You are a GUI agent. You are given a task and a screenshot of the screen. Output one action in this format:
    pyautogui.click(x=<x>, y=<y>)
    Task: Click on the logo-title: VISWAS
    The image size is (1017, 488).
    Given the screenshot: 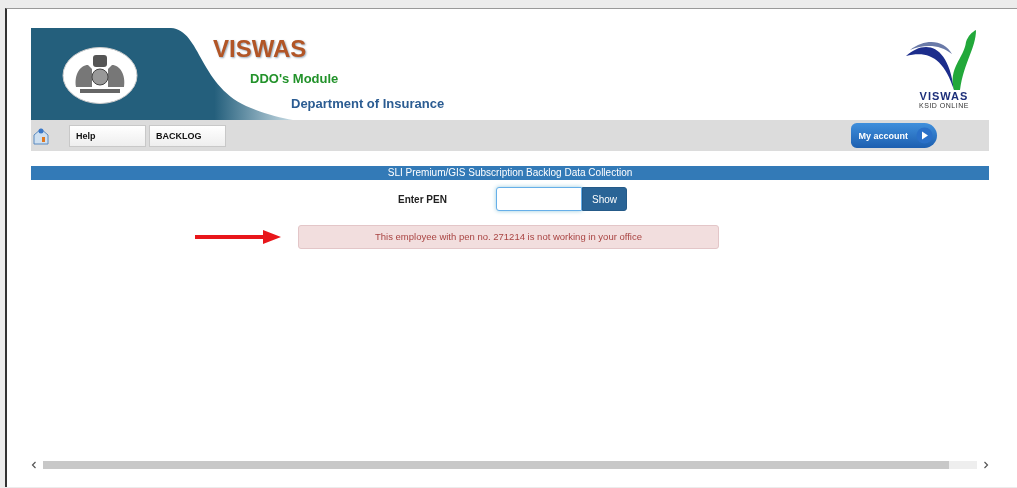 What is the action you would take?
    pyautogui.click(x=944, y=96)
    